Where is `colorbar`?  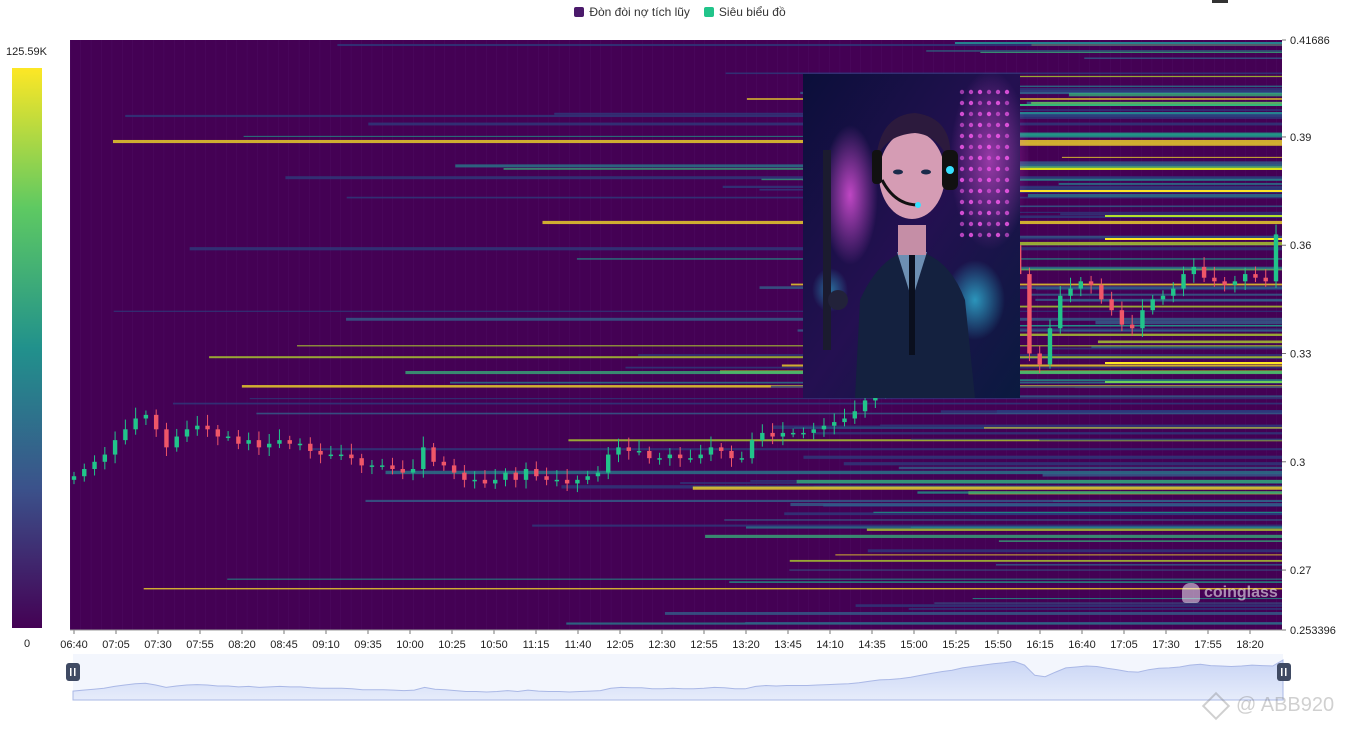
colorbar is located at coordinates (27, 348).